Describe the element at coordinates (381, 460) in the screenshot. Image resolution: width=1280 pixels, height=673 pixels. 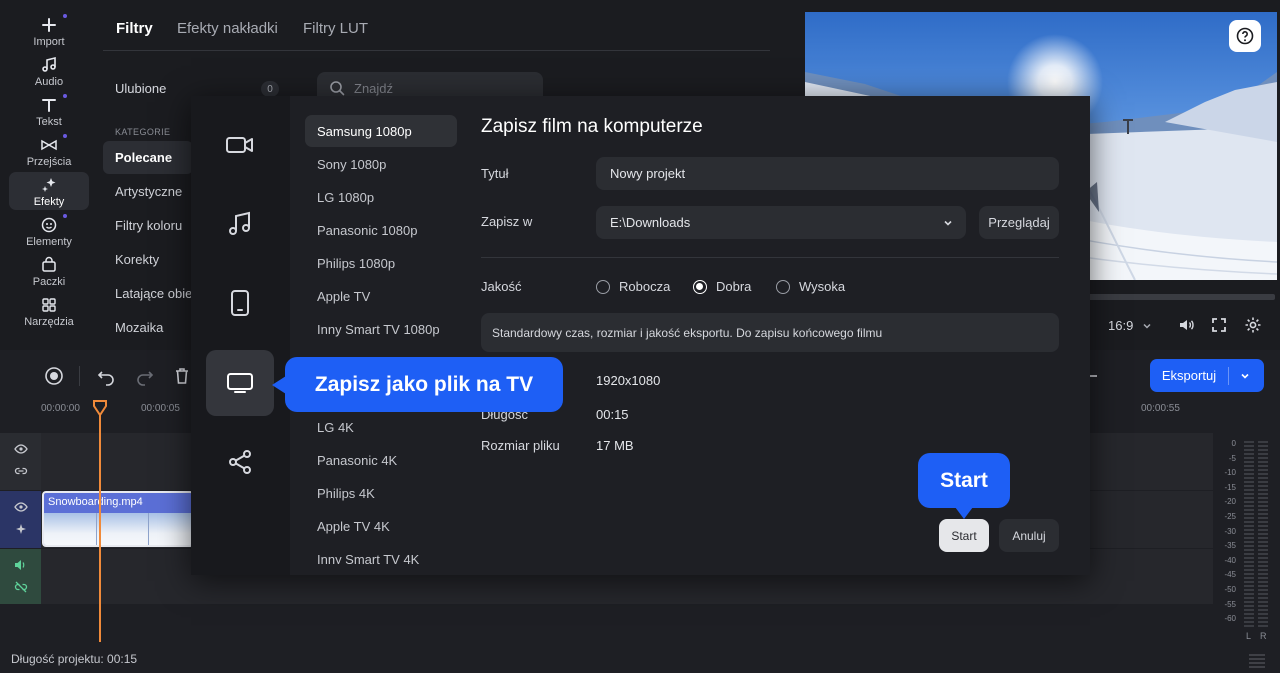
I see `device-panasonic-4k: Panasonic 4K` at that location.